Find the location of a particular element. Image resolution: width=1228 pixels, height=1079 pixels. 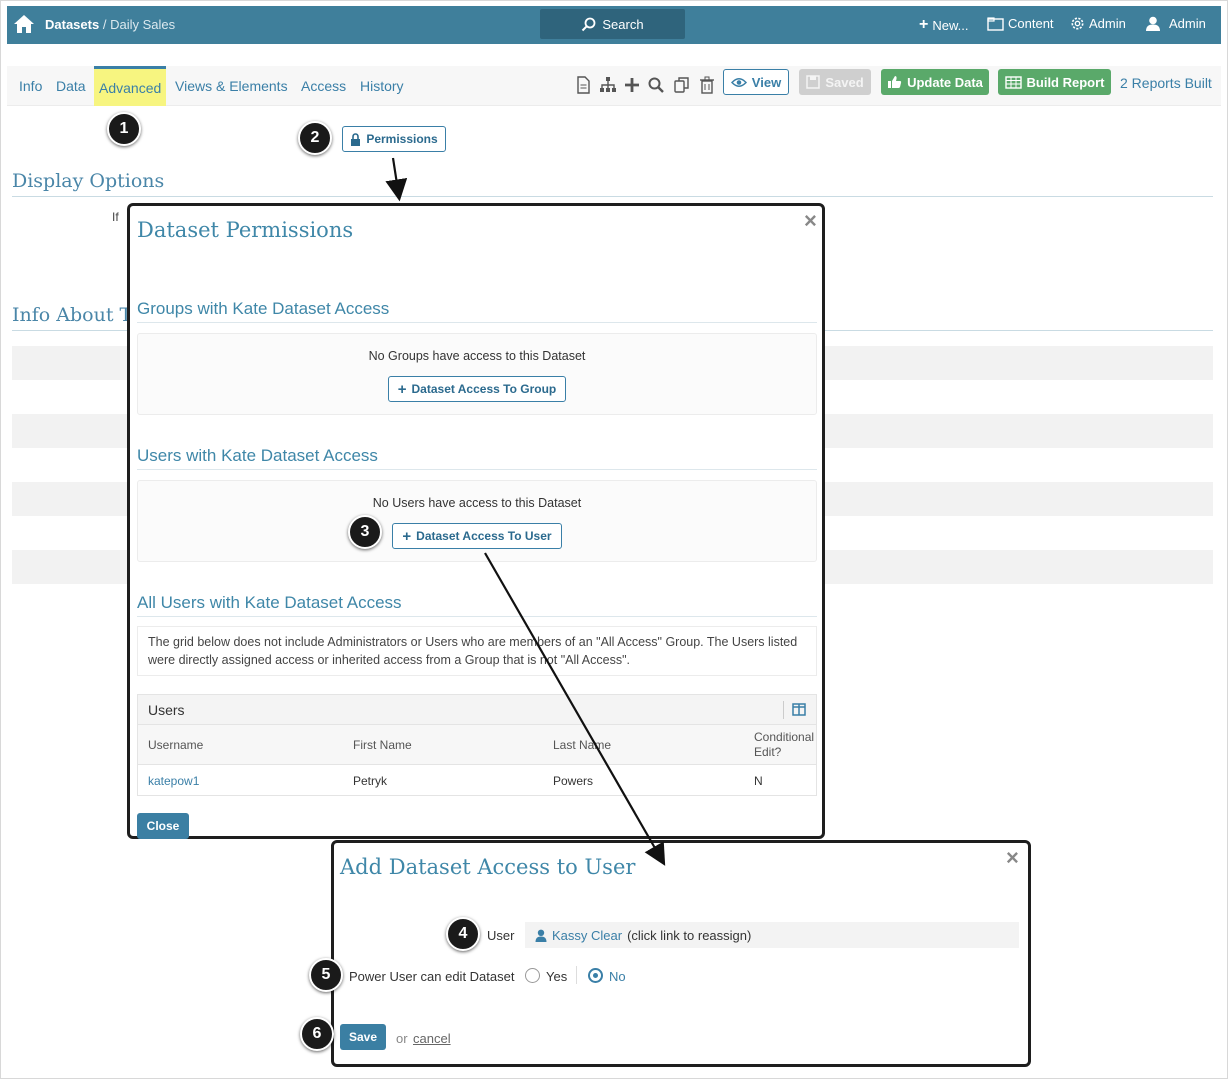

tab-advanced: Advanced is located at coordinates (130, 86).